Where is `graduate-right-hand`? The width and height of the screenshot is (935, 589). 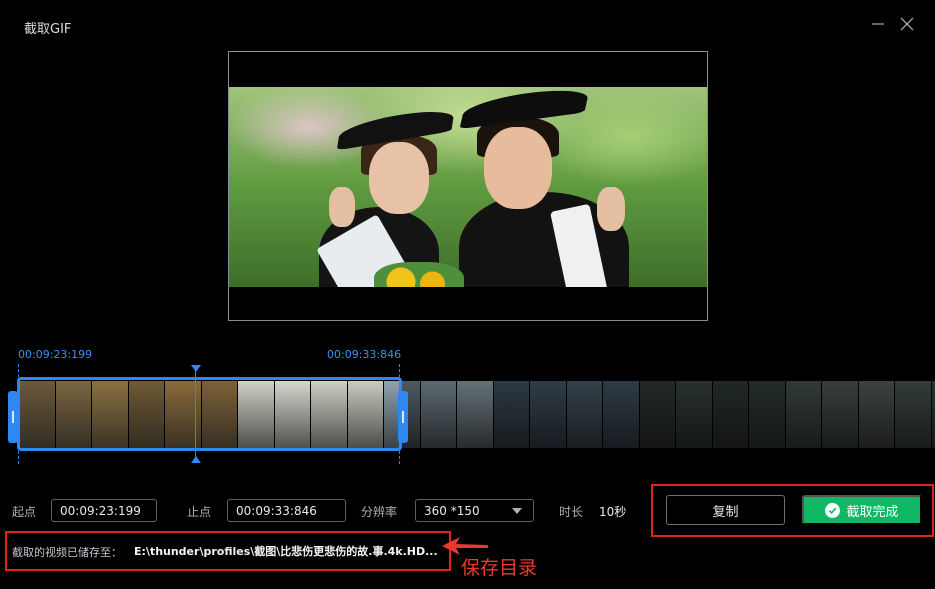 graduate-right-hand is located at coordinates (611, 209).